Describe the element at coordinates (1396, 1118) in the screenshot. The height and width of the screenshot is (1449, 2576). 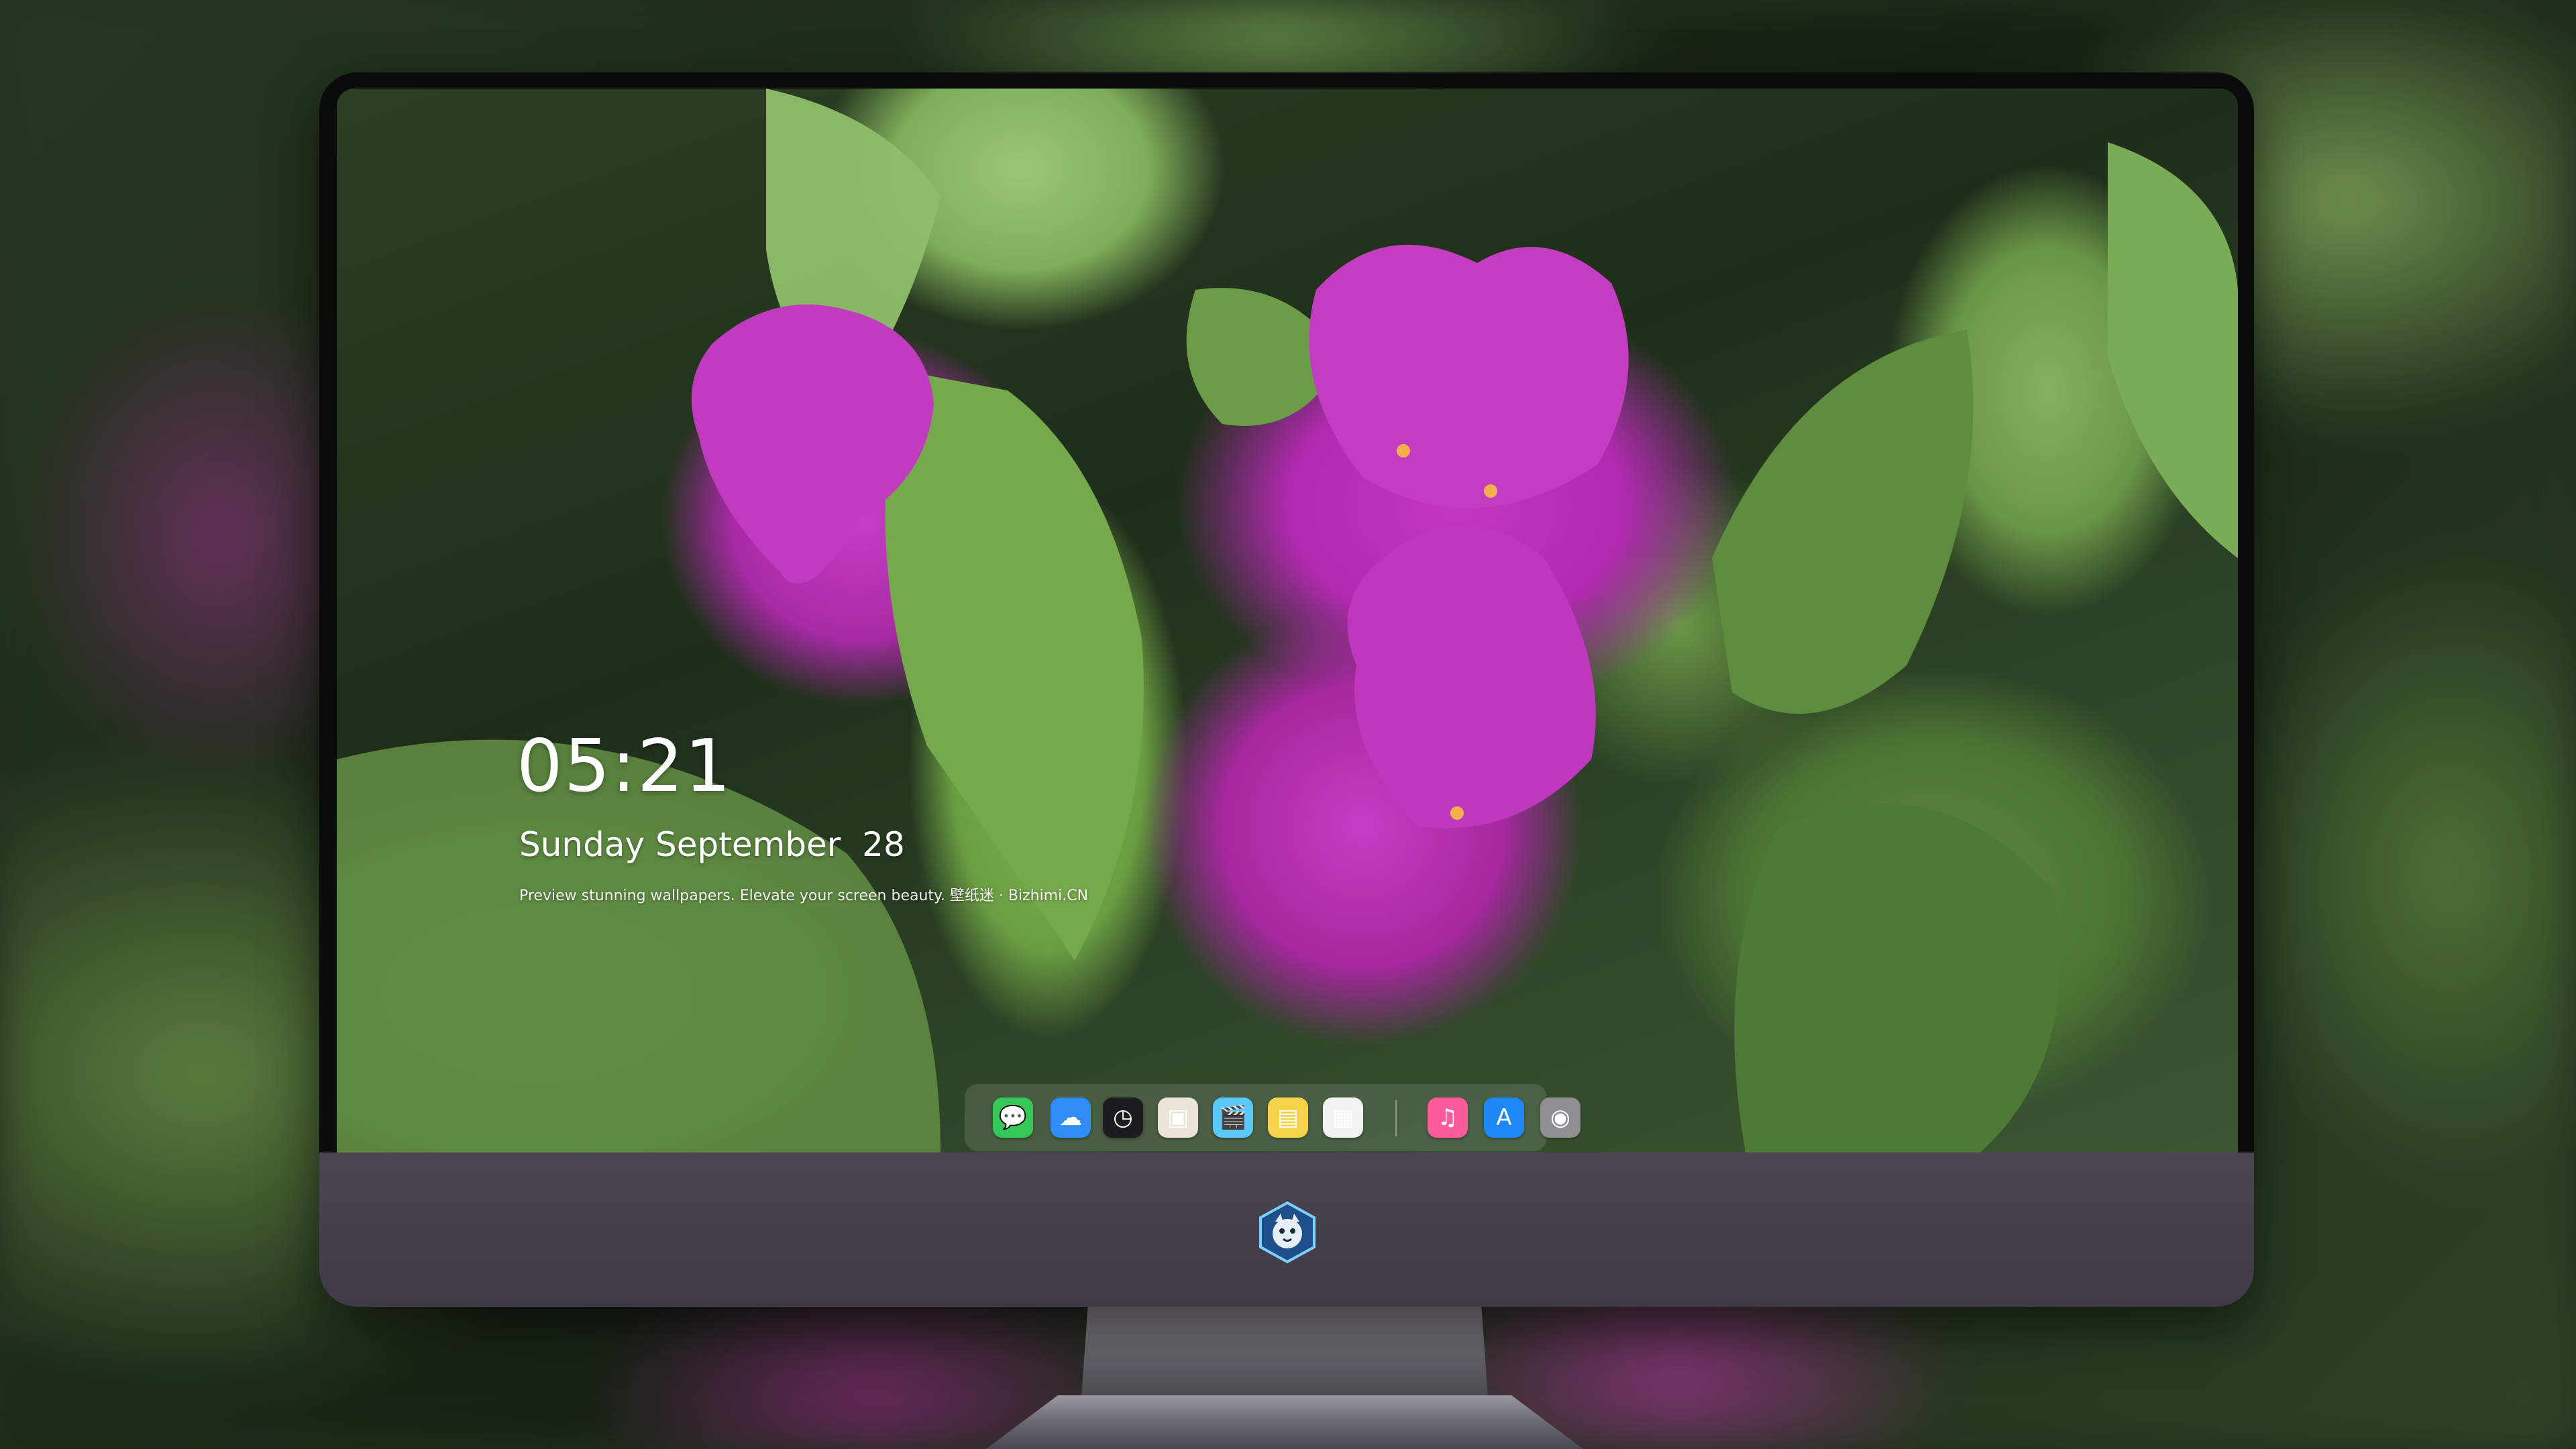
I see `dock-divider` at that location.